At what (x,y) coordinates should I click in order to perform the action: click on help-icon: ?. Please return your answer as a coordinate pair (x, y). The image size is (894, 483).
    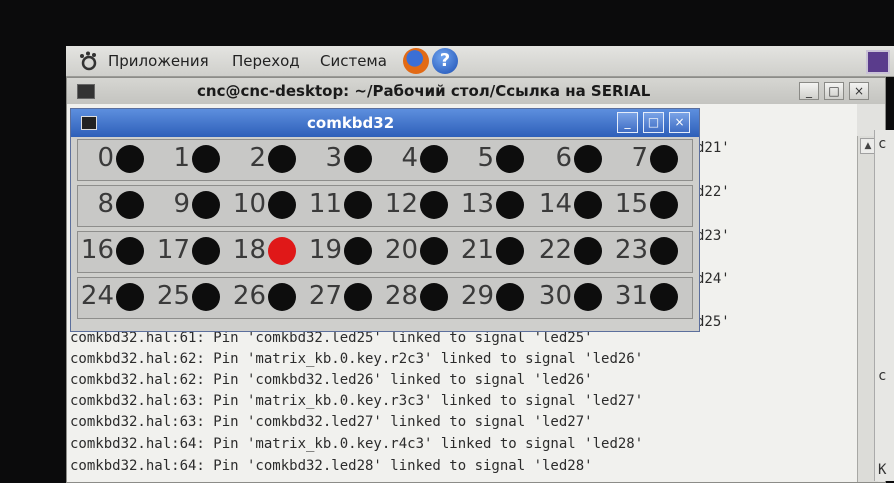
    Looking at the image, I should click on (445, 61).